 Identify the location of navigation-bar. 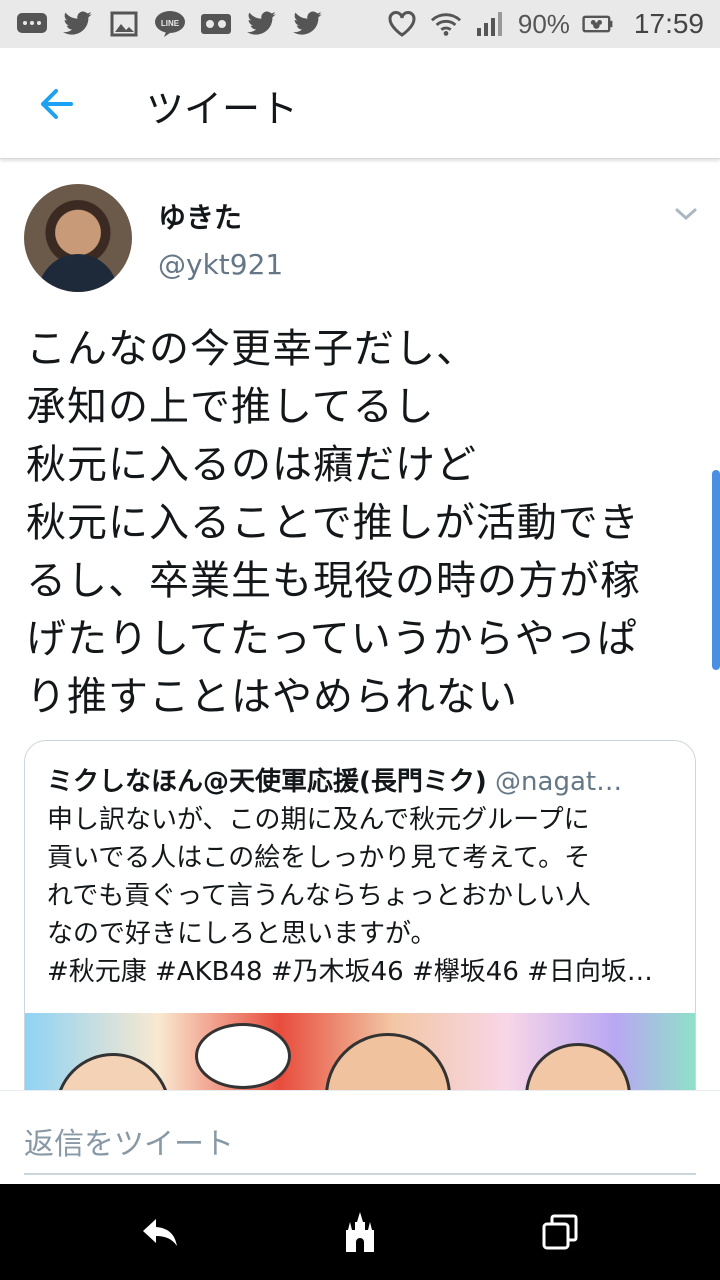
(360, 1232).